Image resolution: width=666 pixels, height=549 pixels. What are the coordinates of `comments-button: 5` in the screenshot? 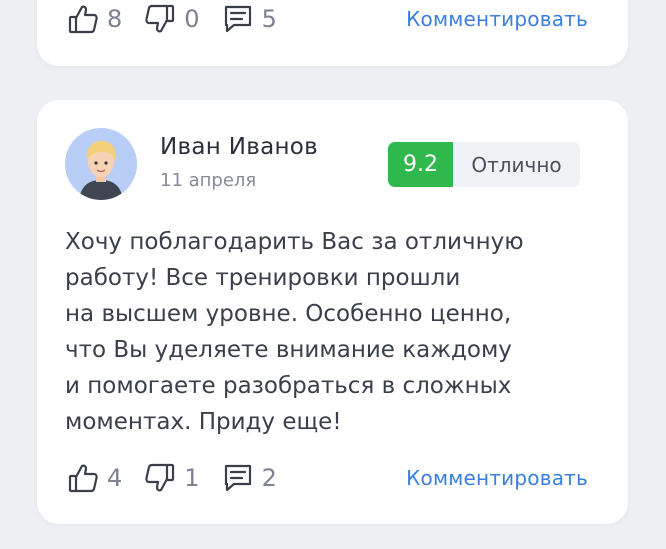 It's located at (249, 19).